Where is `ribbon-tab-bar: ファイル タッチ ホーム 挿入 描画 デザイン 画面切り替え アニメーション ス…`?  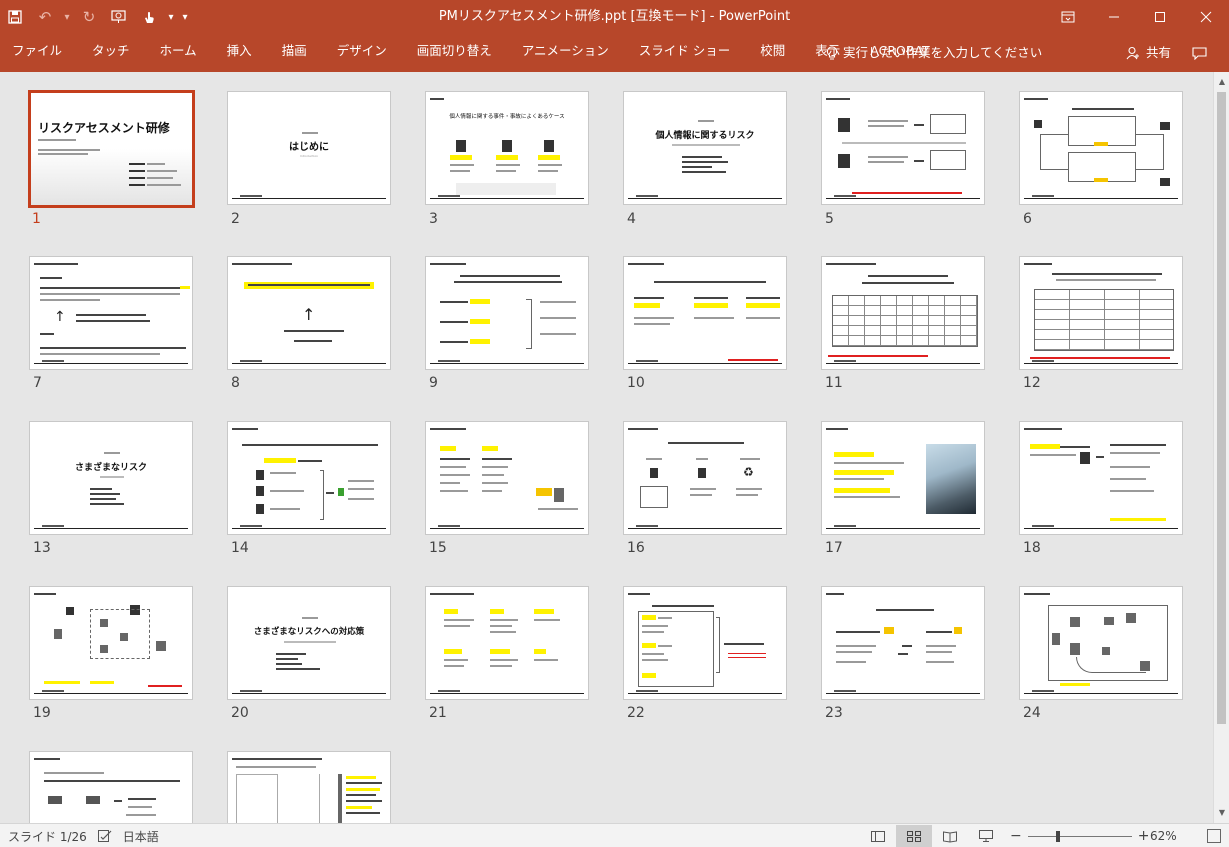
ribbon-tab-bar: ファイル タッチ ホーム 挿入 描画 デザイン 画面切り替え アニメーション ス… is located at coordinates (614, 53).